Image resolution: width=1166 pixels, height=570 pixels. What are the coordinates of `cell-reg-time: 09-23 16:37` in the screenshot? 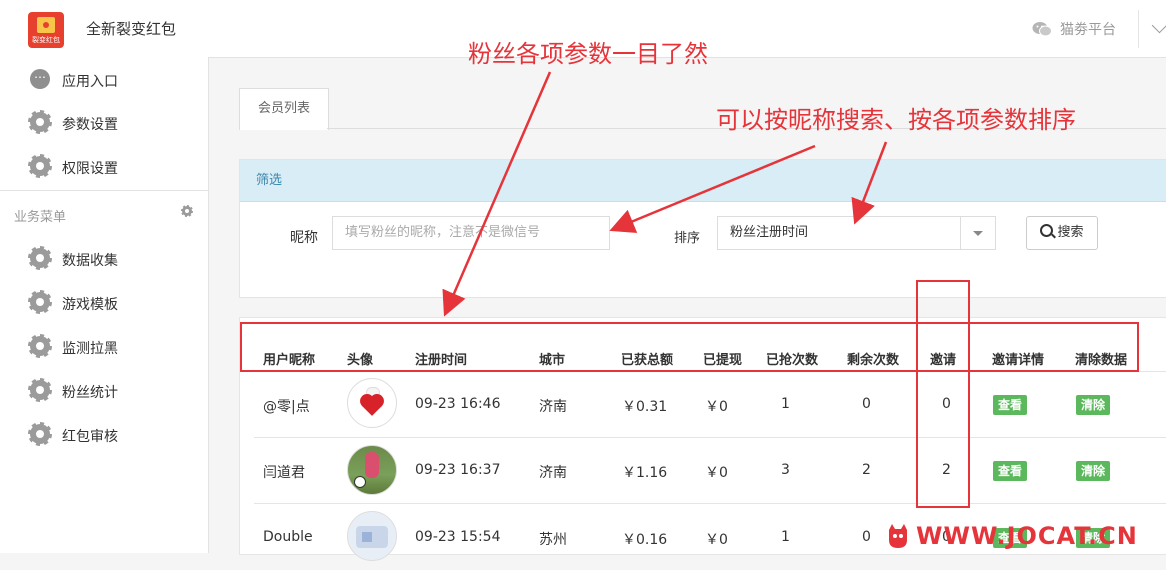 It's located at (458, 470).